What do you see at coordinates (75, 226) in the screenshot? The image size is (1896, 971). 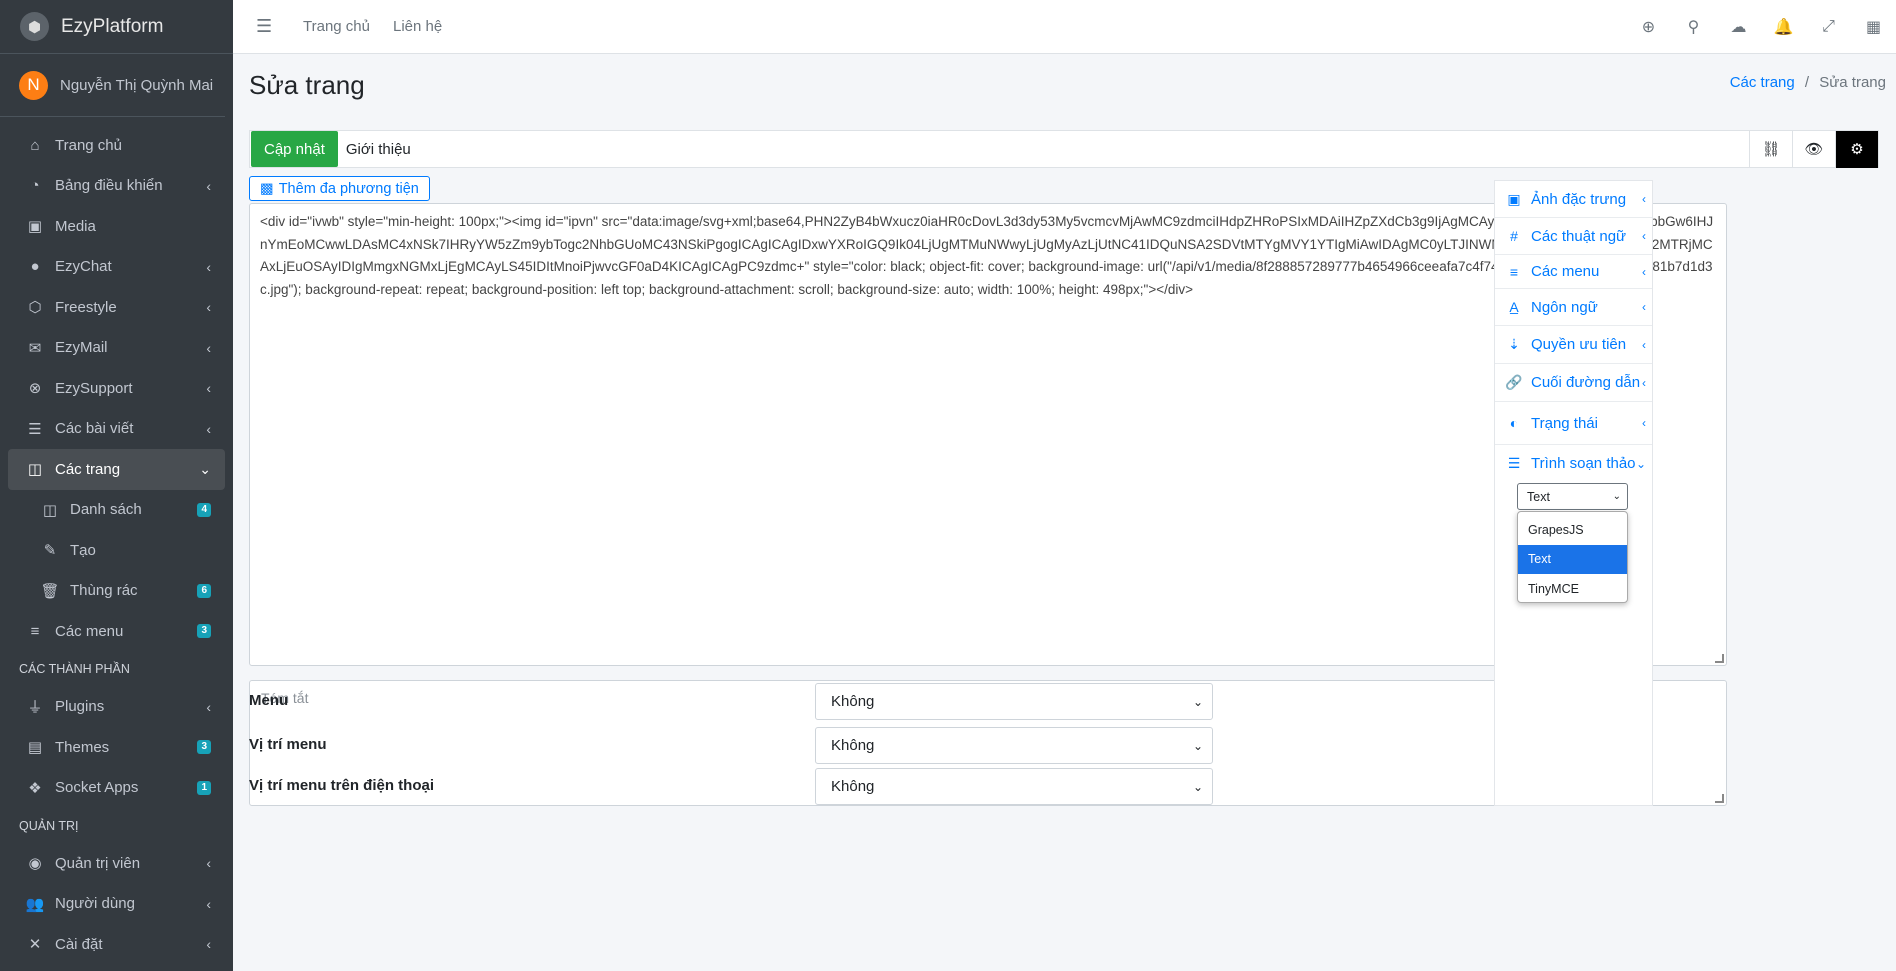 I see `sidebar-item-label: Media` at bounding box center [75, 226].